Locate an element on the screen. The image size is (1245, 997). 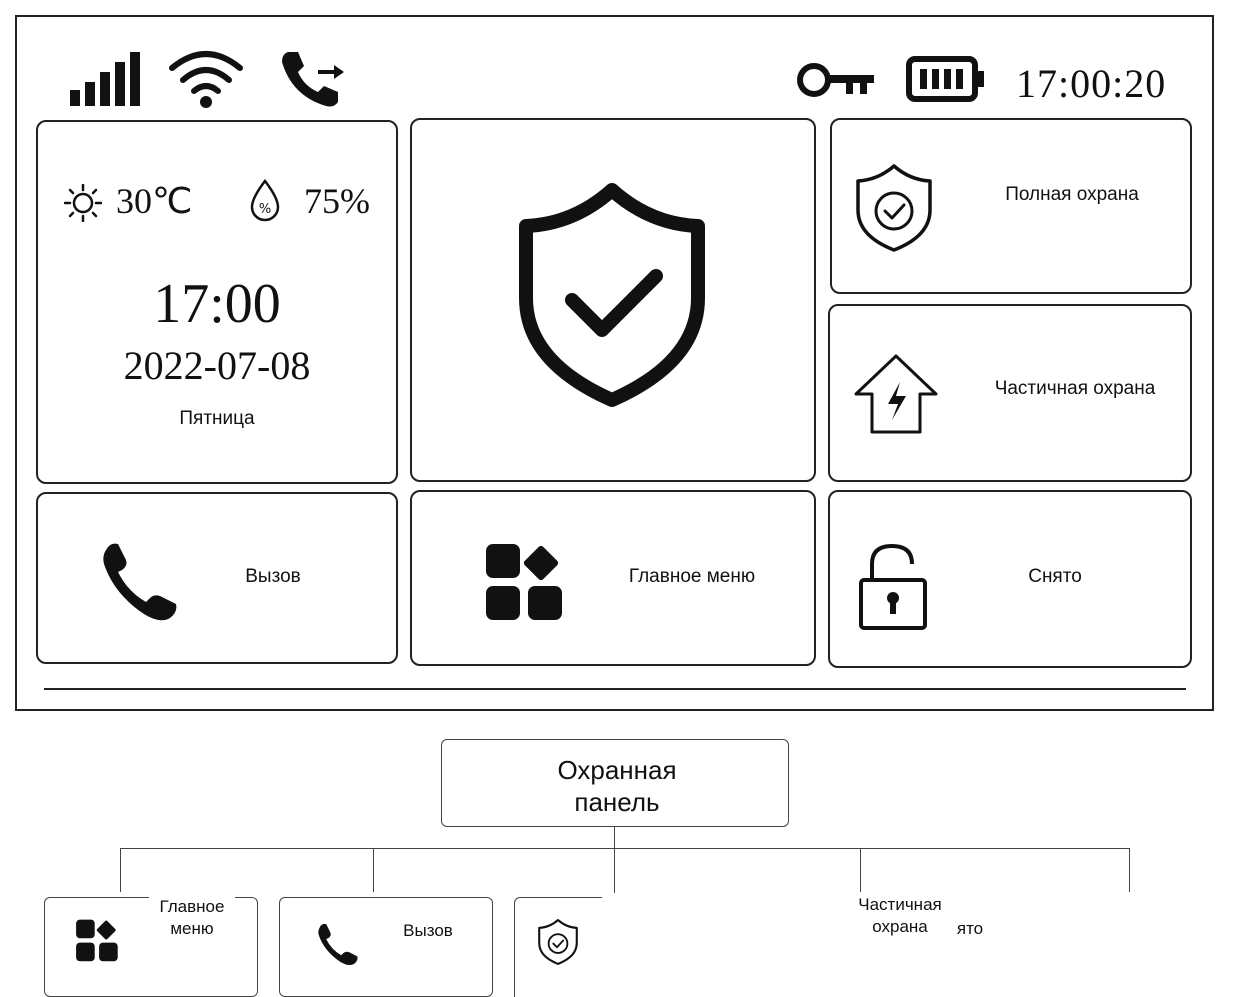
tree-connector-bus is located at coordinates (625, 848).